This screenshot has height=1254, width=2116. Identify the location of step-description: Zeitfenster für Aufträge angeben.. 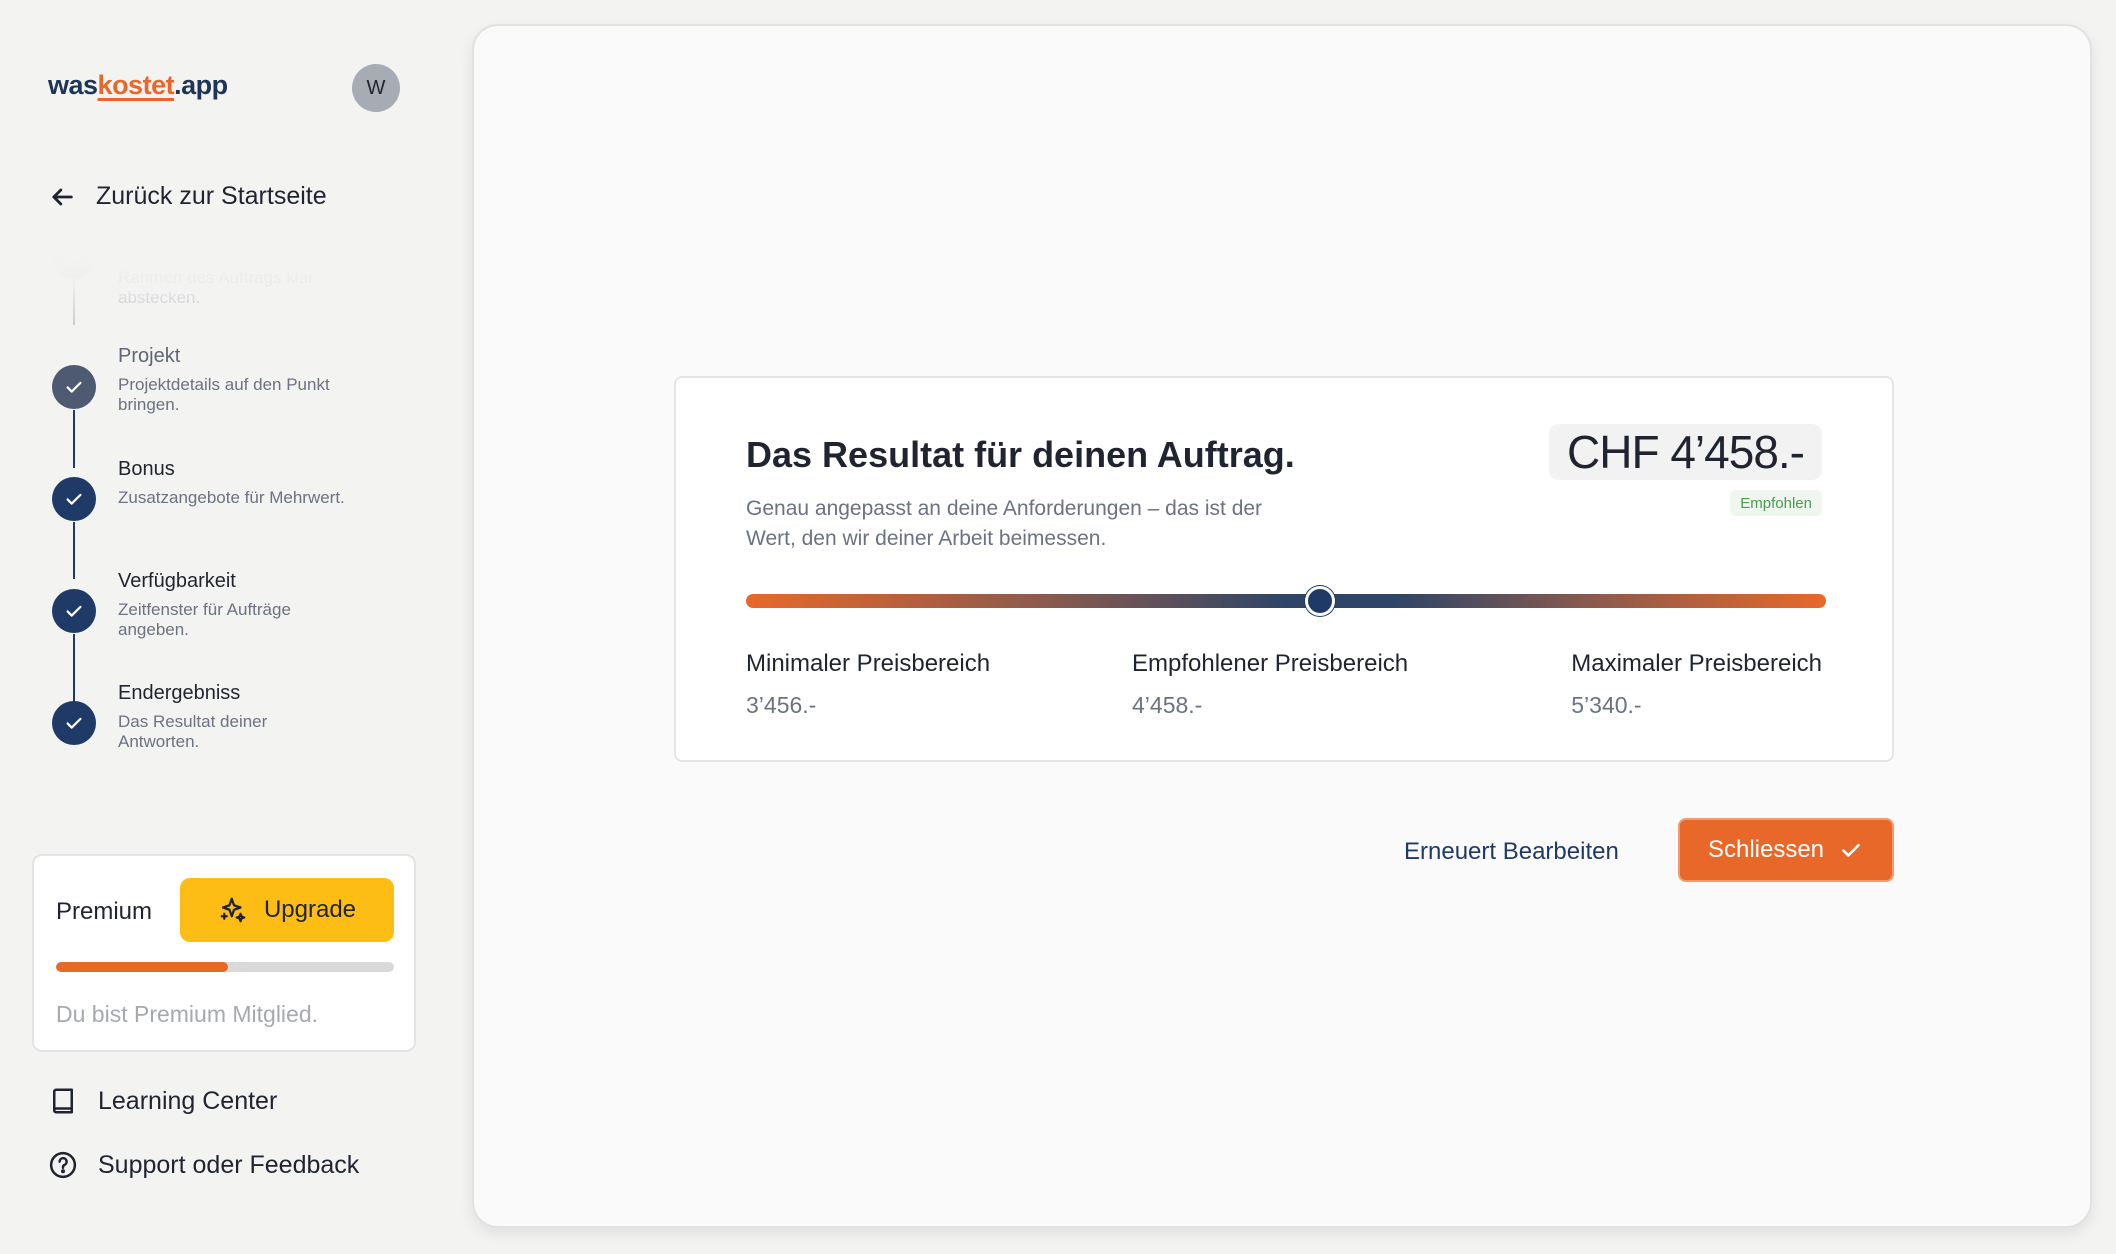
(204, 619).